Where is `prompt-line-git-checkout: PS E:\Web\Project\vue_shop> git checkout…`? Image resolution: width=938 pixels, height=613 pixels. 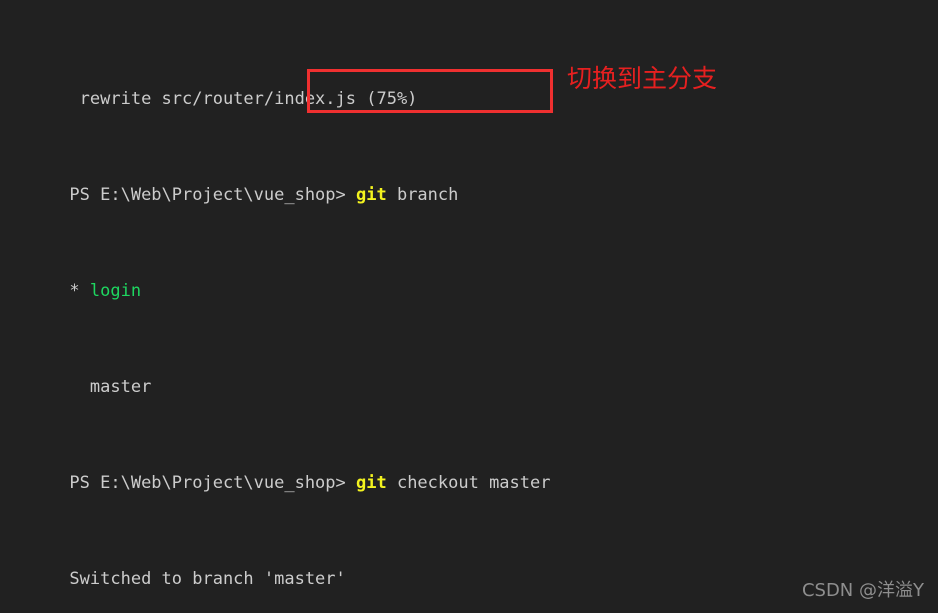 prompt-line-git-checkout: PS E:\Web\Project\vue_shop> git checkout… is located at coordinates (463, 470).